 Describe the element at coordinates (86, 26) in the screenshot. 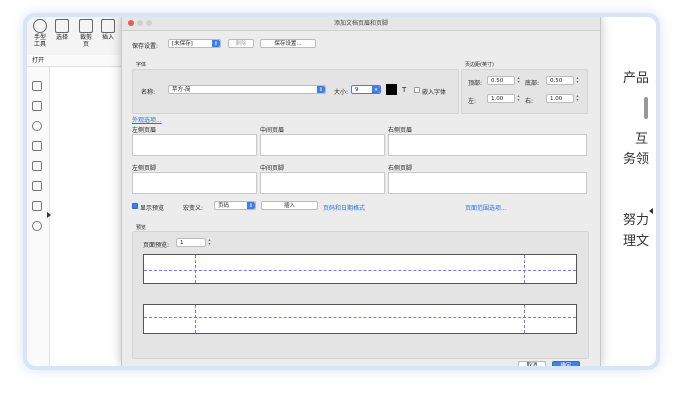

I see `crop-icon` at that location.